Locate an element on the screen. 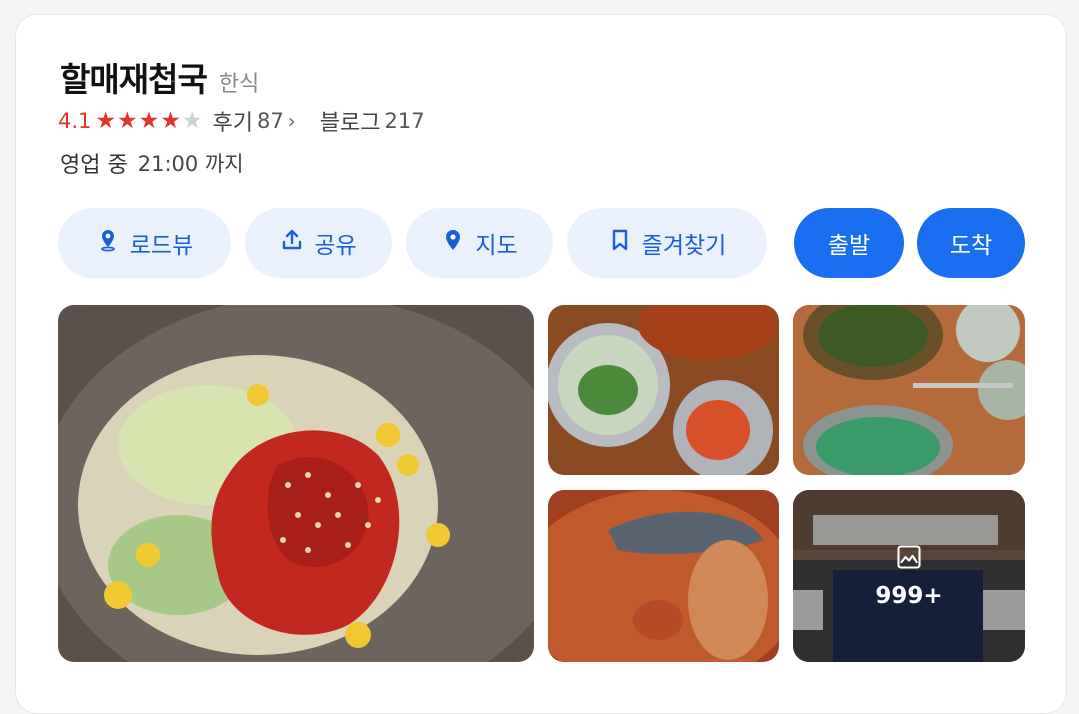 This screenshot has height=714, width=1079. gallery-icon is located at coordinates (909, 559).